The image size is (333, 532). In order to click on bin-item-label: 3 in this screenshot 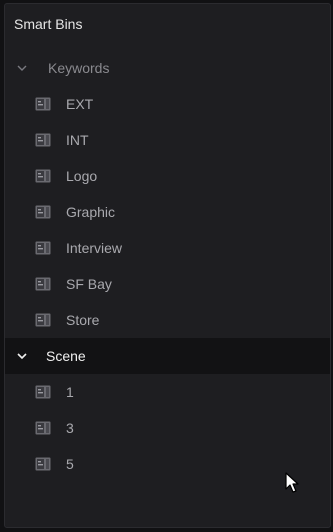, I will do `click(70, 428)`.